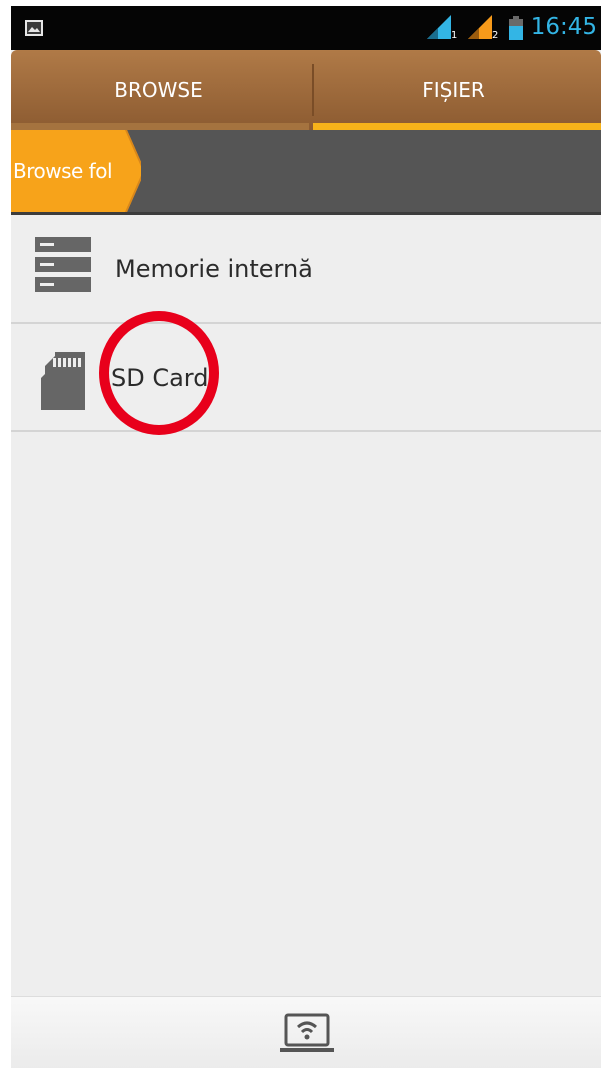  What do you see at coordinates (63, 171) in the screenshot?
I see `breadcrumb-label: Browse fol` at bounding box center [63, 171].